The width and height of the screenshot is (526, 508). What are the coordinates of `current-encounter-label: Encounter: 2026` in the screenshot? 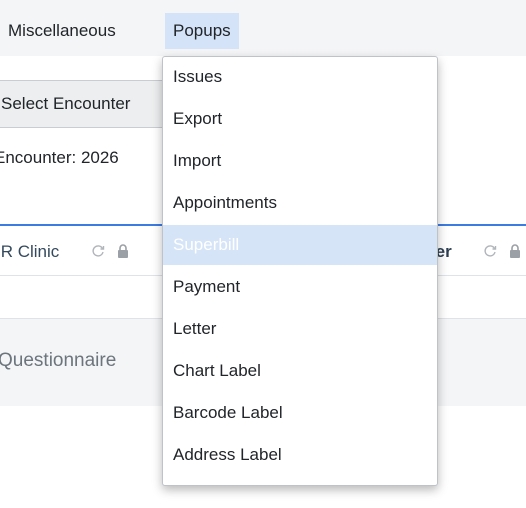 It's located at (59, 157).